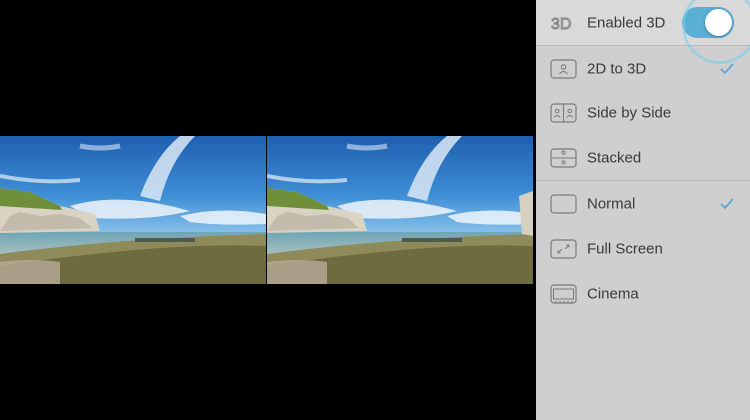 The width and height of the screenshot is (750, 420). I want to click on option-full-screen: Full Screen, so click(643, 248).